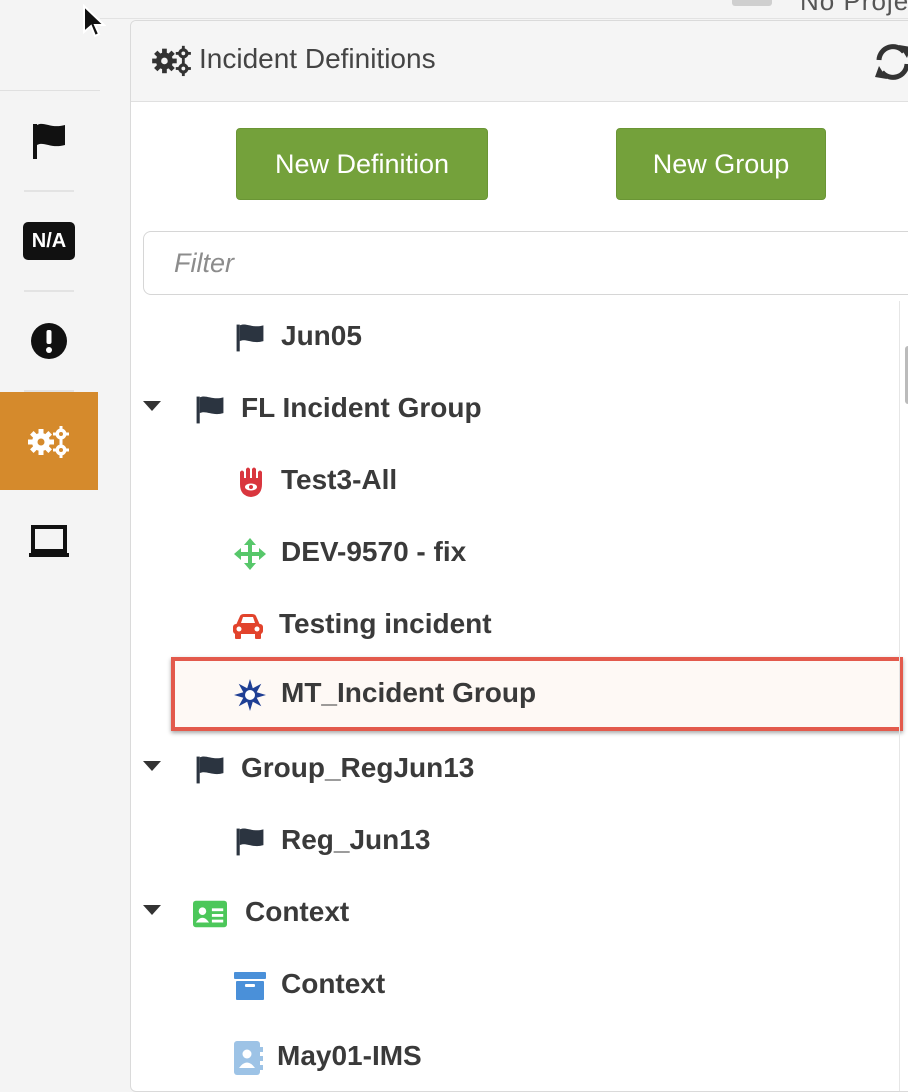  I want to click on sidebar-item-screen, so click(49, 541).